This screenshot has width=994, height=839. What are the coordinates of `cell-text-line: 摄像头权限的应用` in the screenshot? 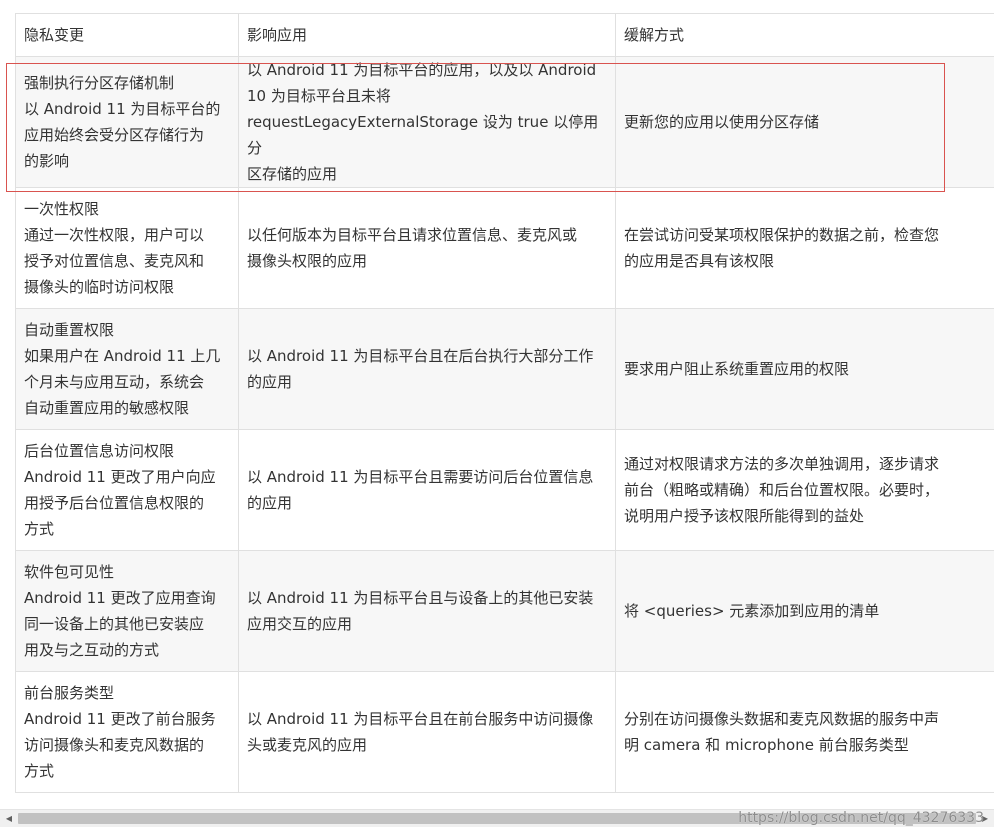 It's located at (307, 261).